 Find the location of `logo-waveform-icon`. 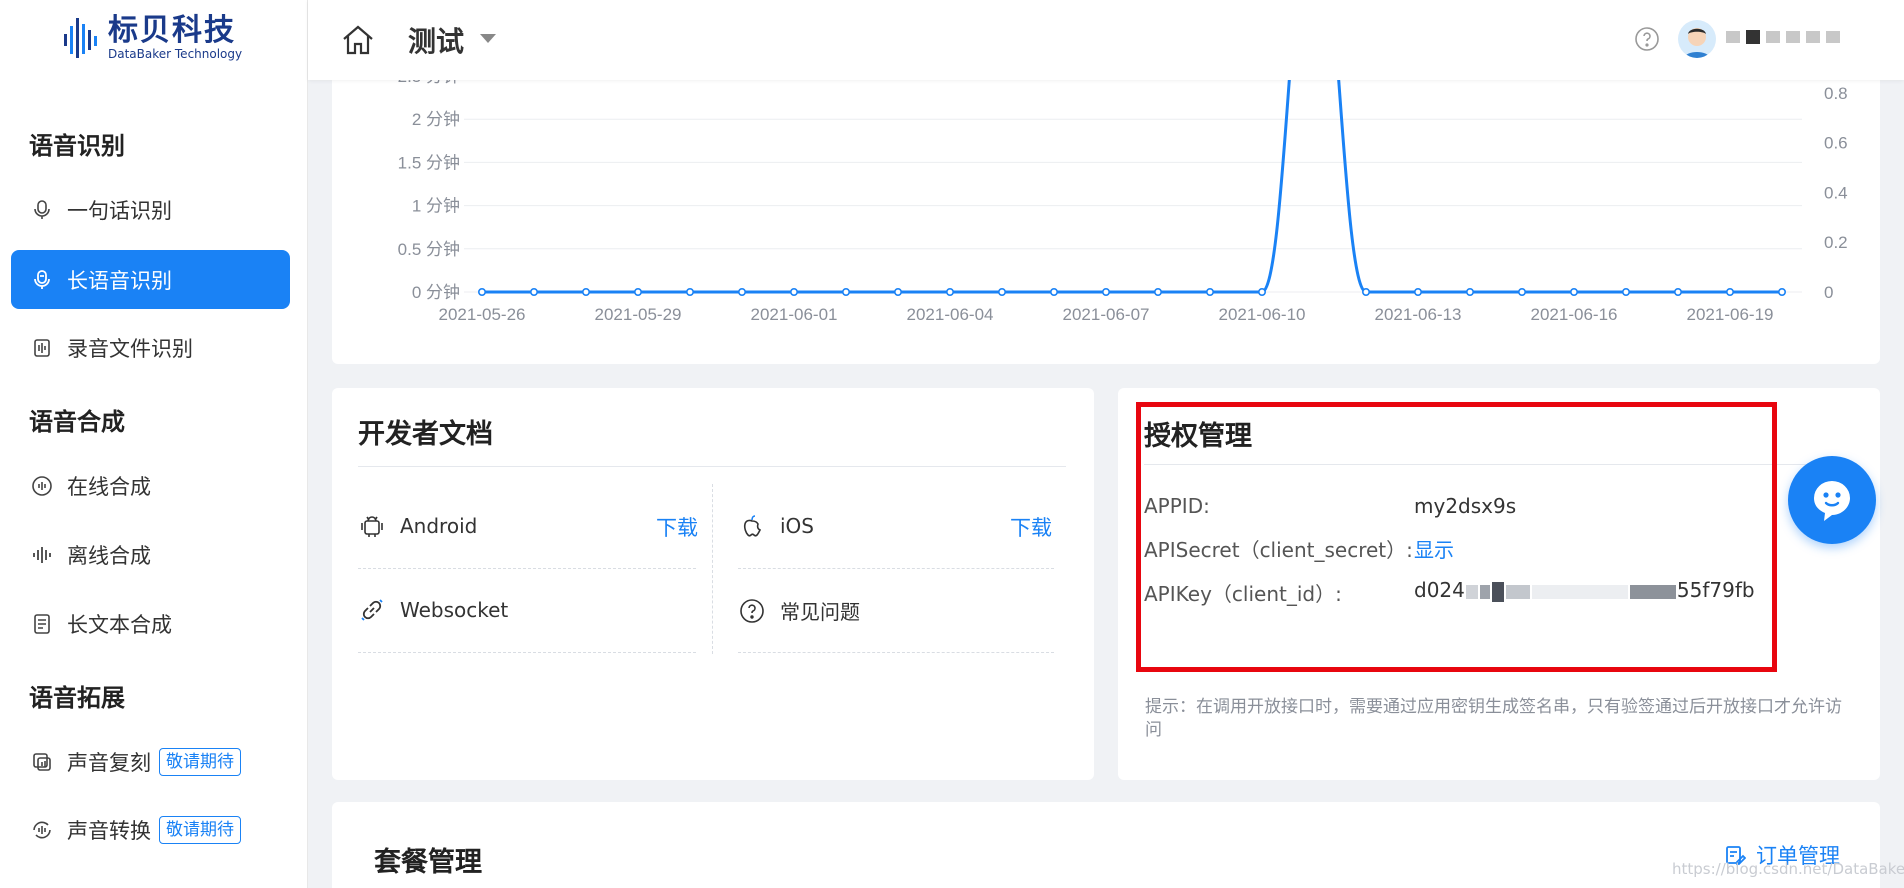

logo-waveform-icon is located at coordinates (80, 38).